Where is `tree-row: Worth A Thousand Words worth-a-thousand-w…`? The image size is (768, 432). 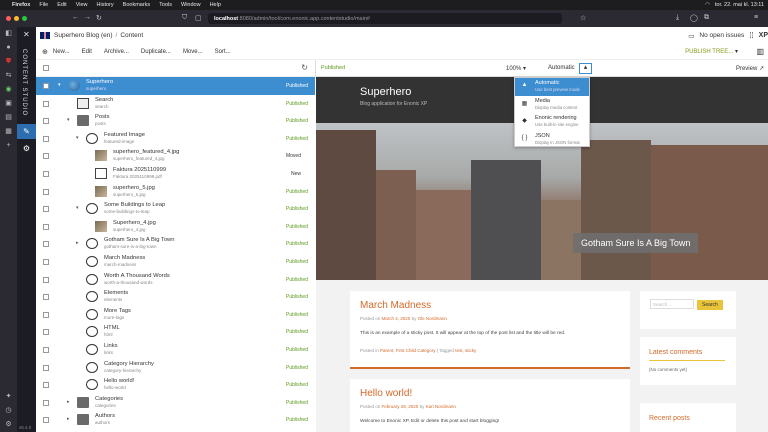 tree-row: Worth A Thousand Words worth-a-thousand-w… is located at coordinates (175, 280).